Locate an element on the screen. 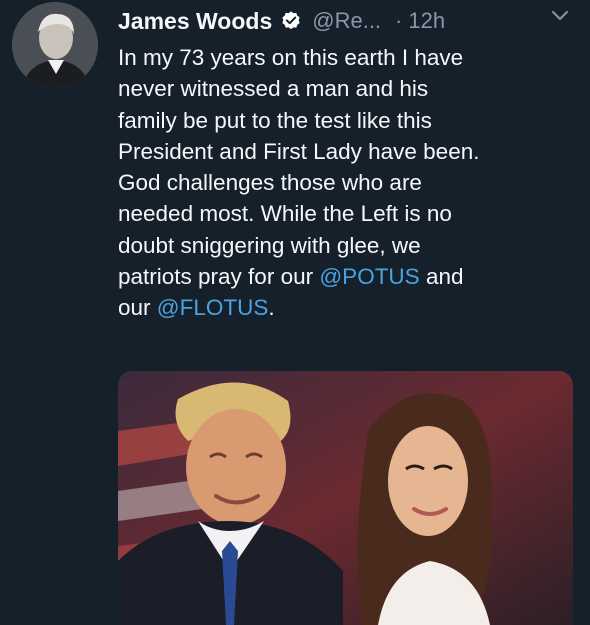  verified-badge-icon is located at coordinates (291, 20).